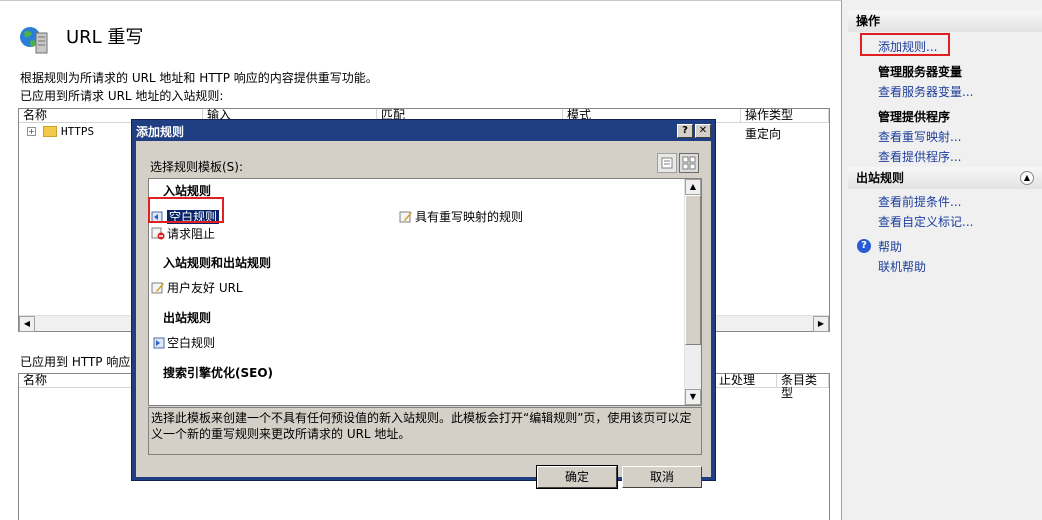 This screenshot has height=520, width=1042. I want to click on collapse-icon: ▲, so click(1027, 178).